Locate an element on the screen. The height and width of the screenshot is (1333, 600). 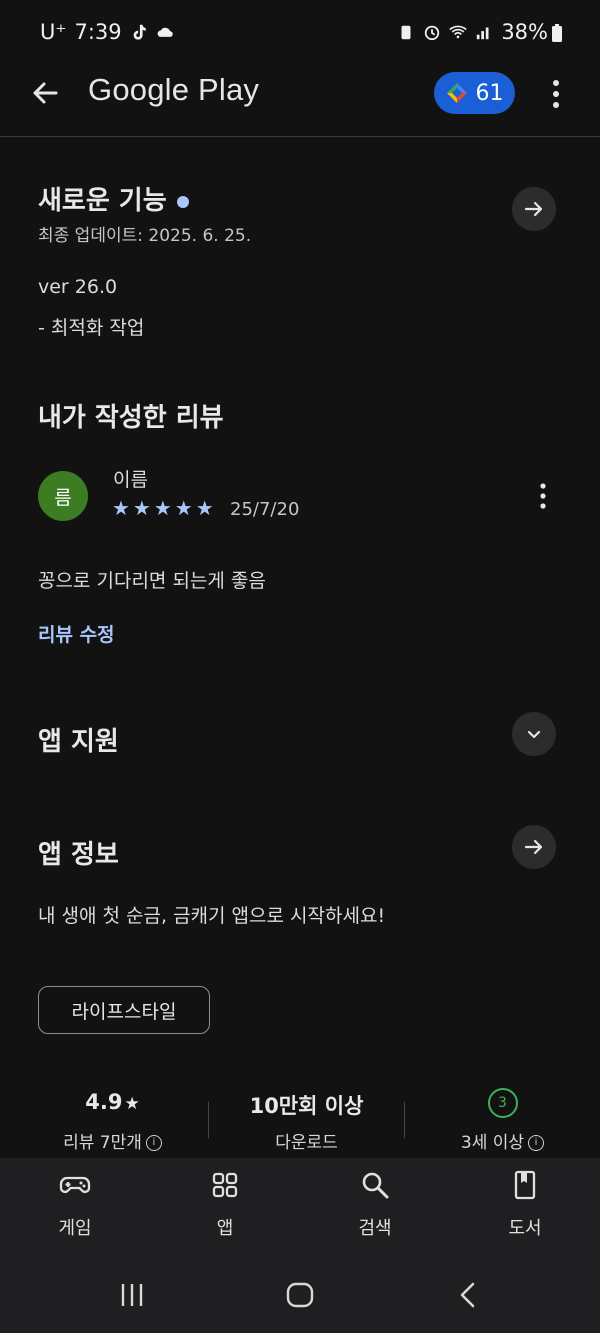
chevron-down-icon is located at coordinates (534, 734).